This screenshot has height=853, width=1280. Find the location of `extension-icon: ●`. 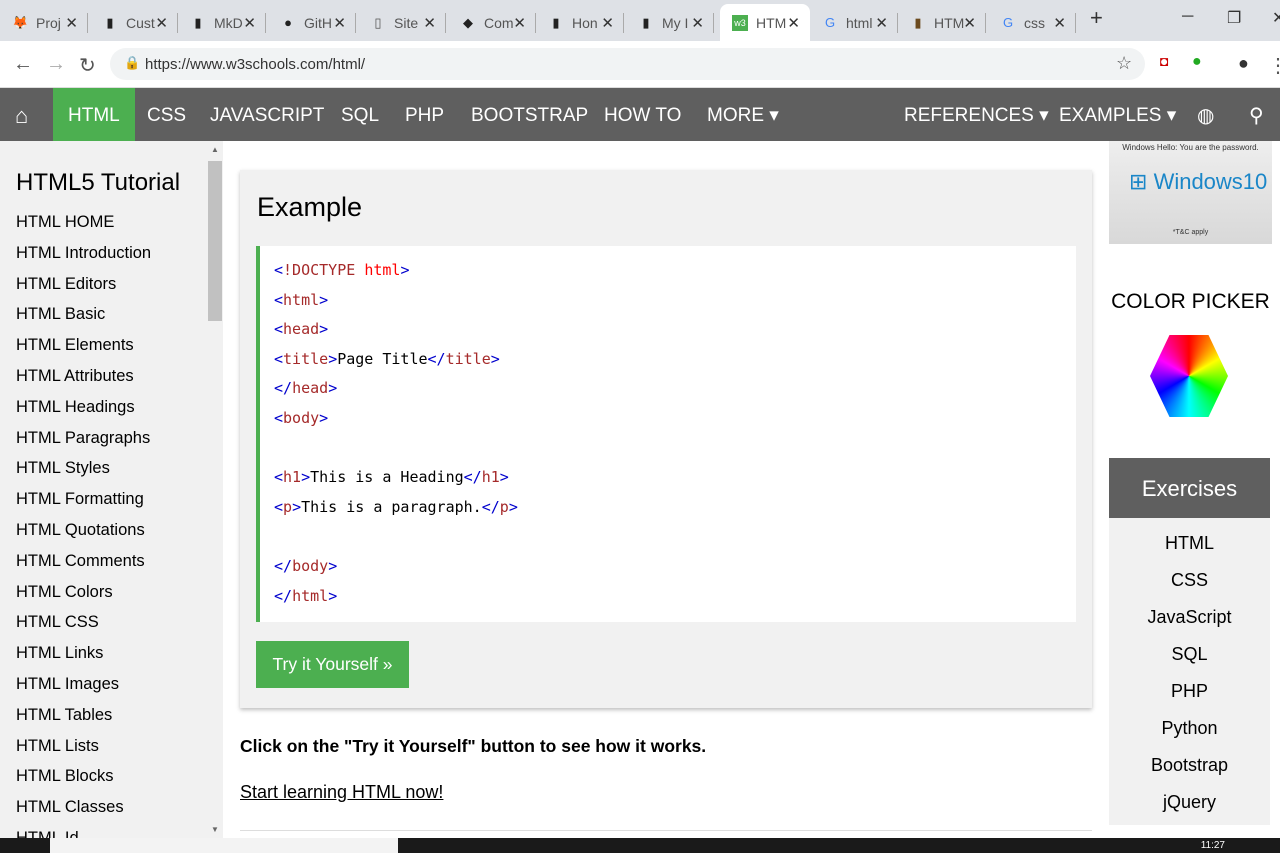

extension-icon: ● is located at coordinates (1197, 62).